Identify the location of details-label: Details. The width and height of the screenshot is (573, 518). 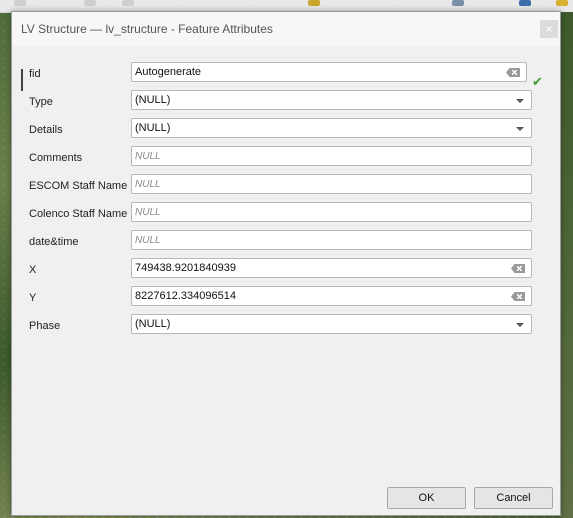
(46, 130).